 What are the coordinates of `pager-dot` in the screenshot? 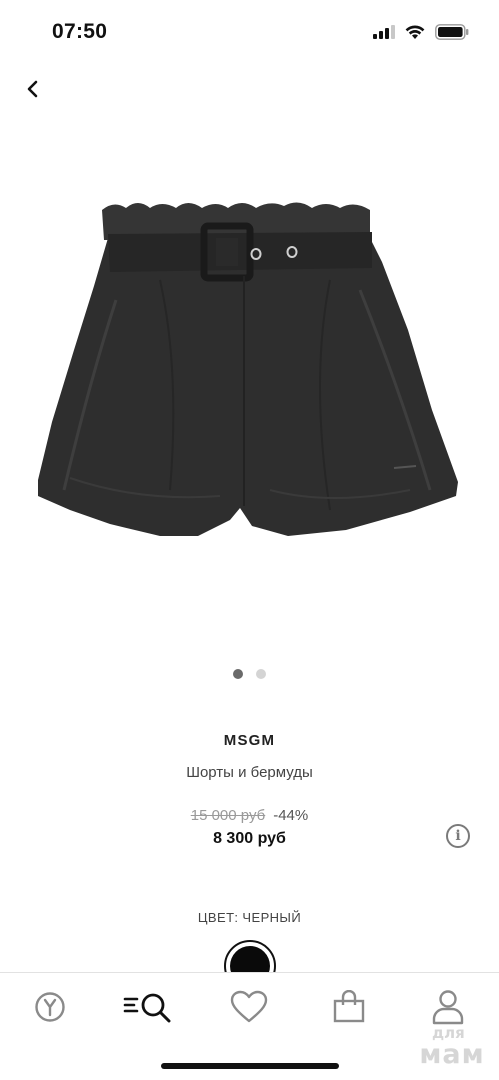 It's located at (261, 674).